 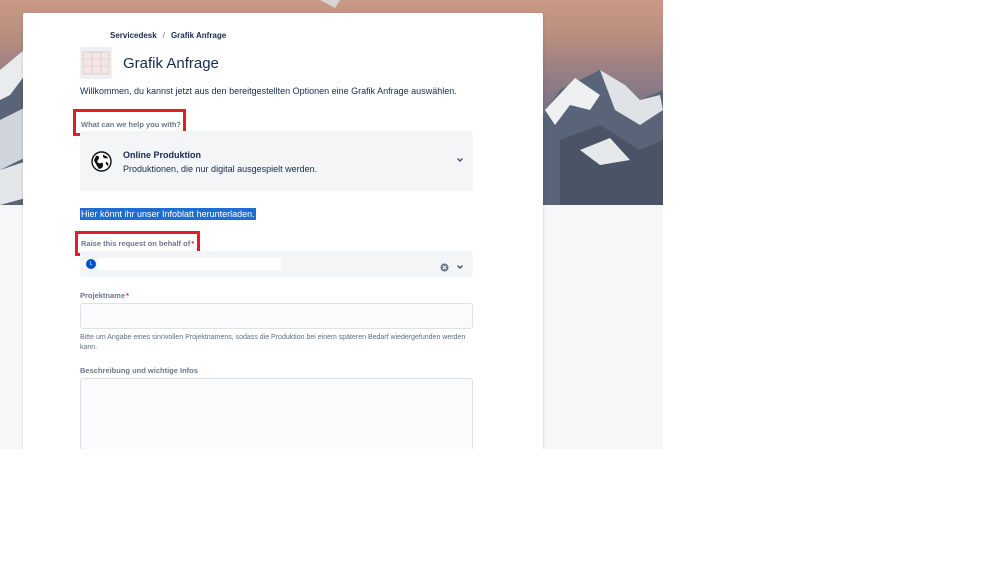 I want to click on request-type-title: Online Produktion, so click(x=162, y=155).